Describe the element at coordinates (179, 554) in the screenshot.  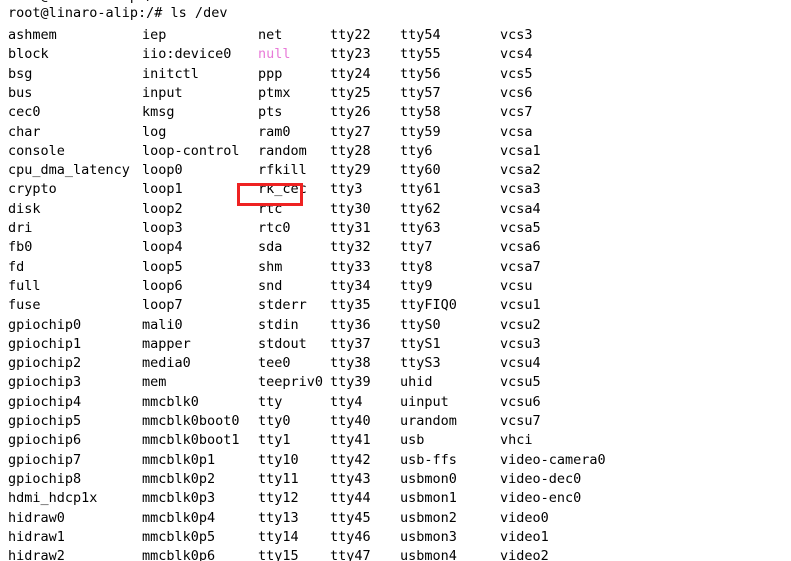
I see `dev-entry: mmcblk0p6` at that location.